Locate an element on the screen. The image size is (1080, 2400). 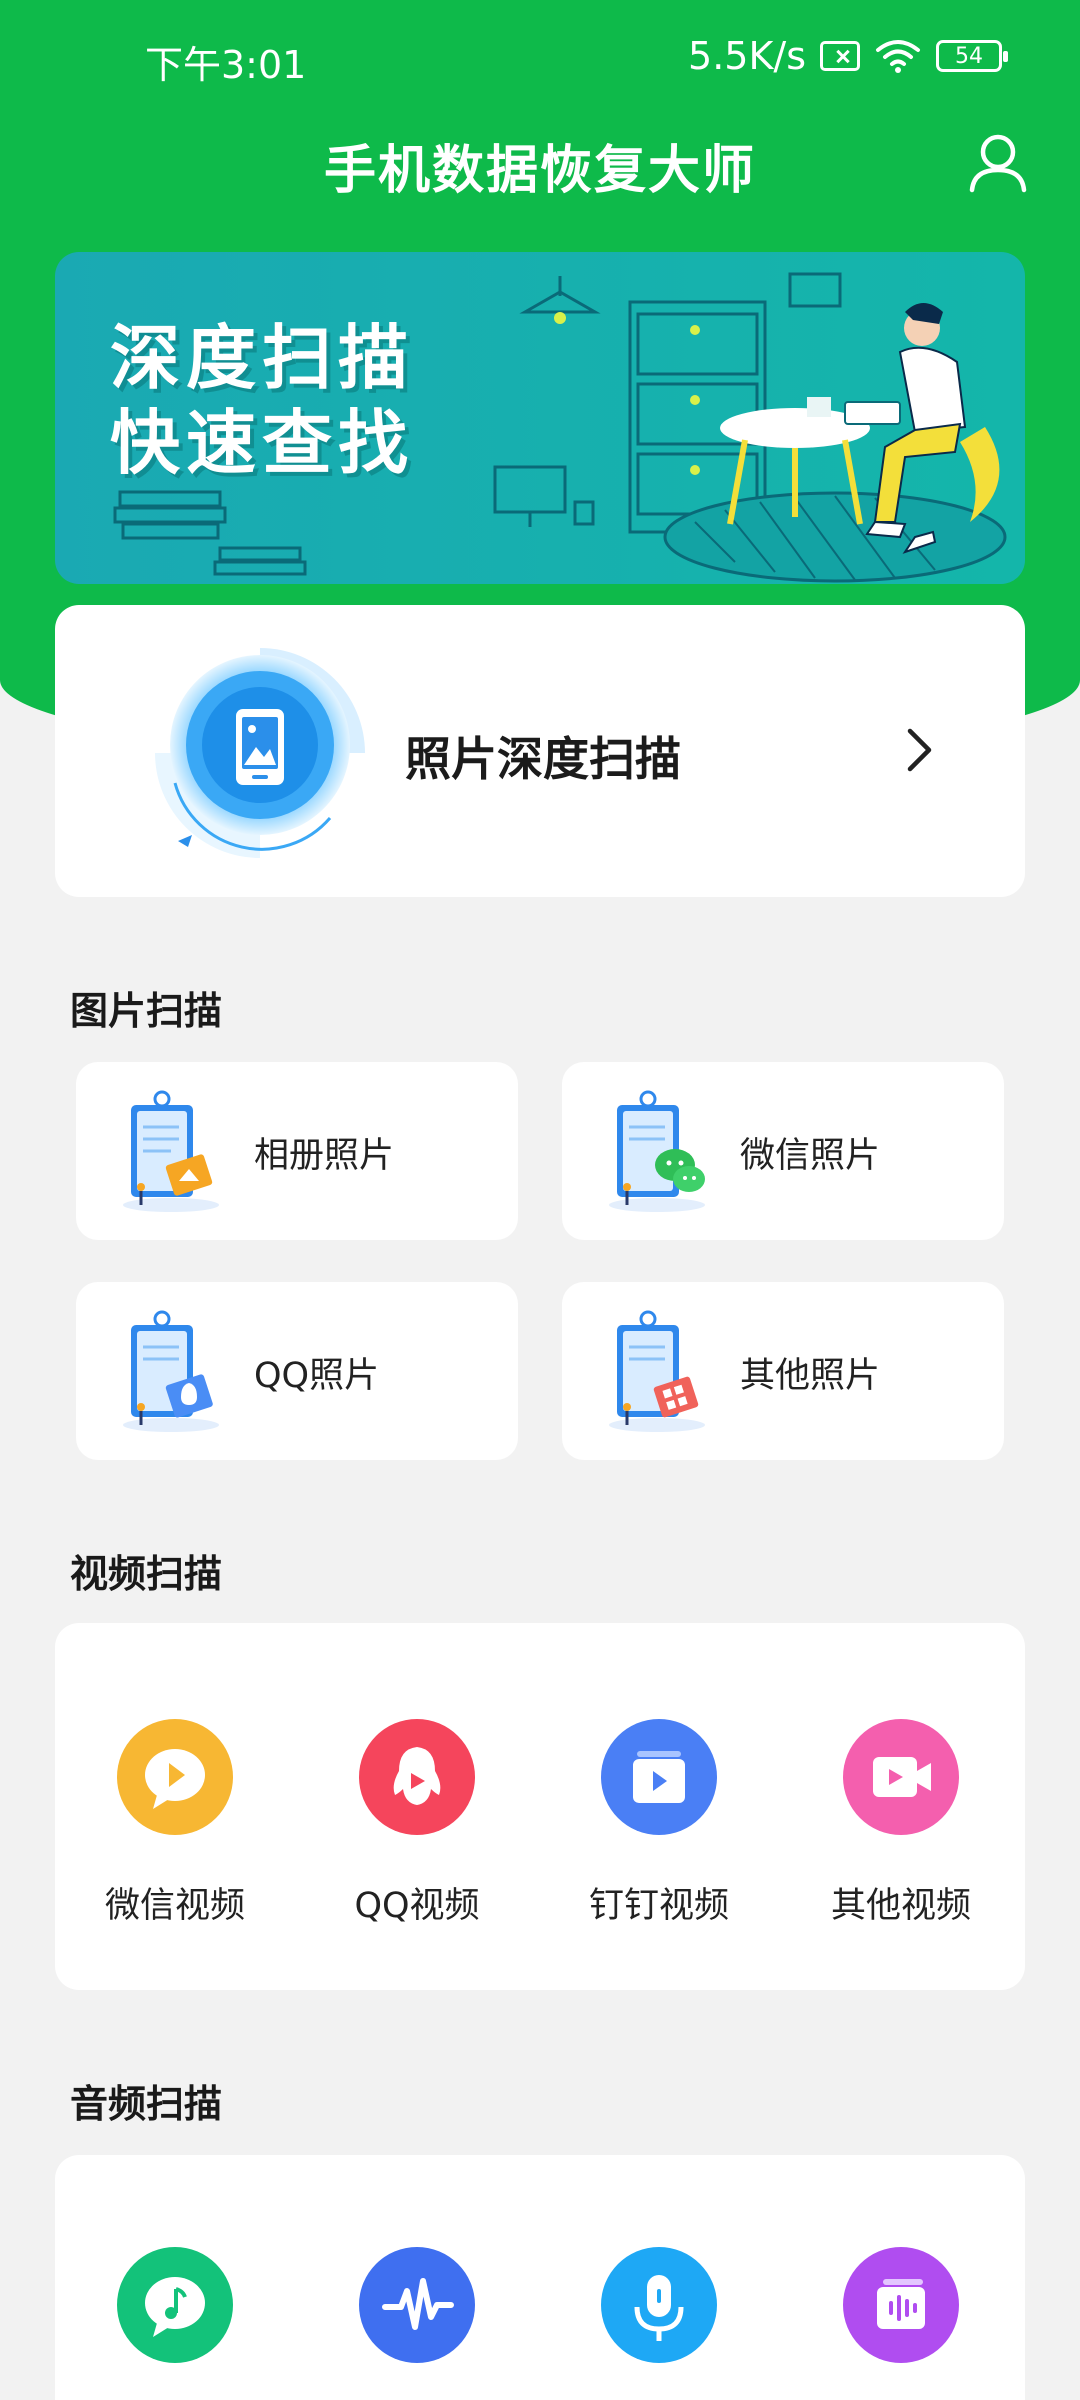
wechat-video-item: 微信视频 is located at coordinates (175, 1823).